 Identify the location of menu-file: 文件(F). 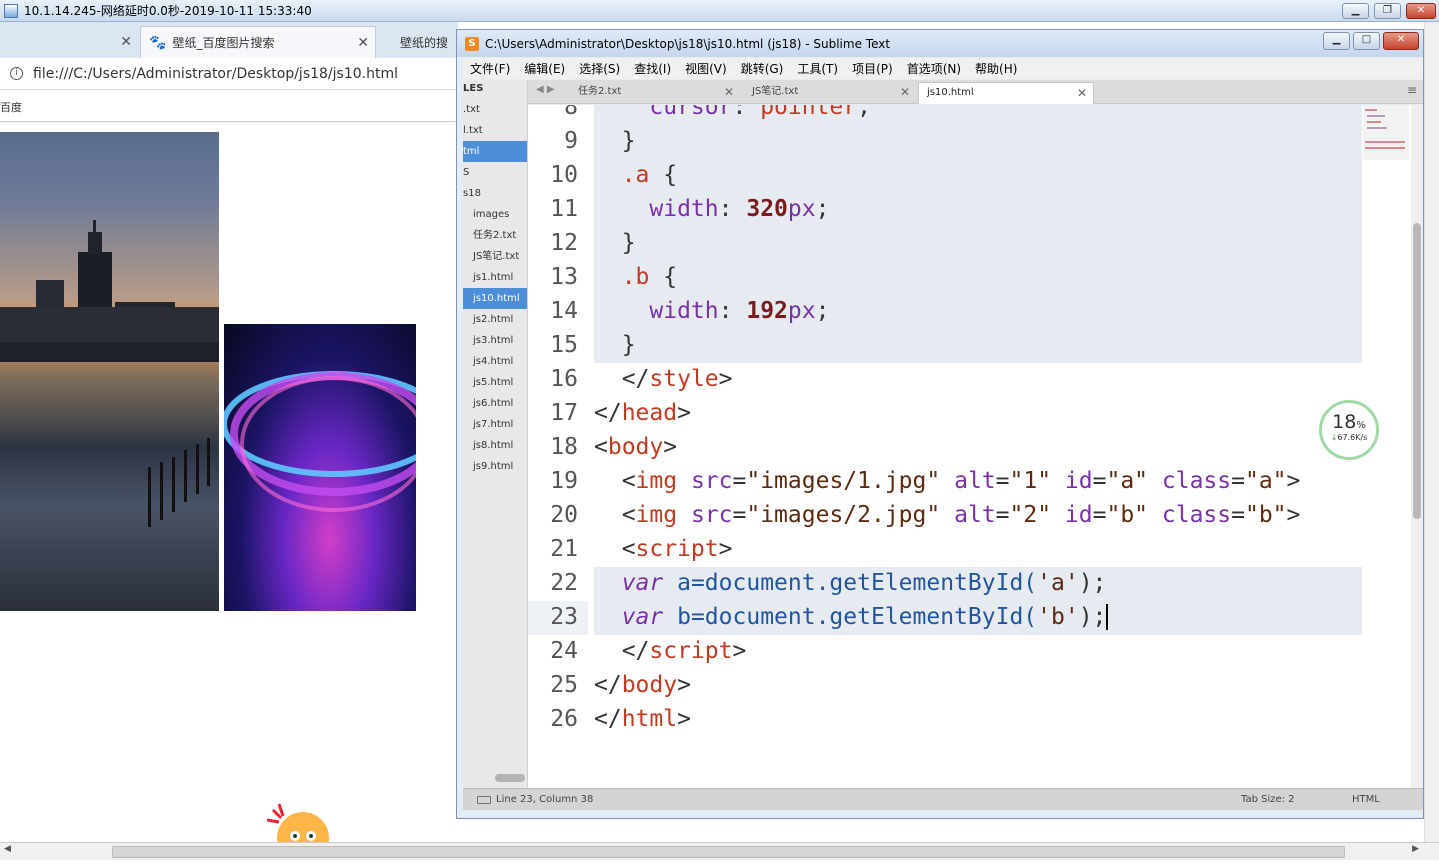
(490, 68).